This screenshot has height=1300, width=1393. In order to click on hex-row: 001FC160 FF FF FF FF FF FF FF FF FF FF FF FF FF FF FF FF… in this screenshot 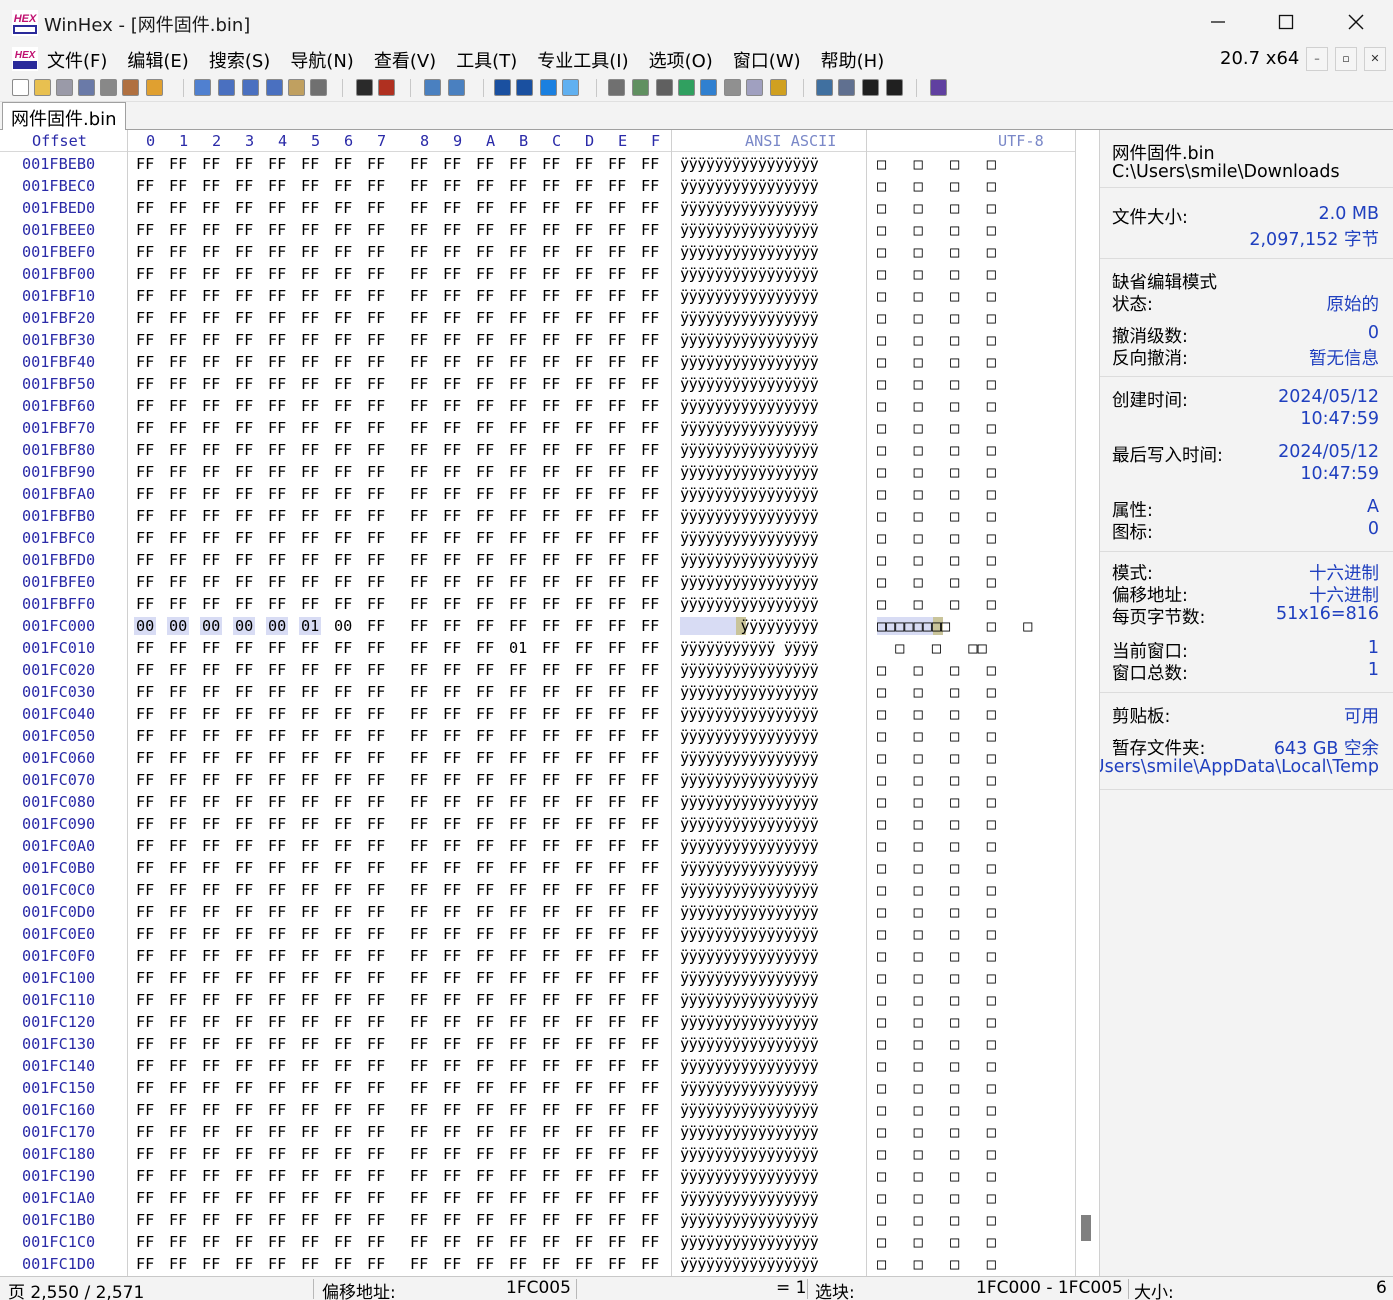, I will do `click(537, 1109)`.